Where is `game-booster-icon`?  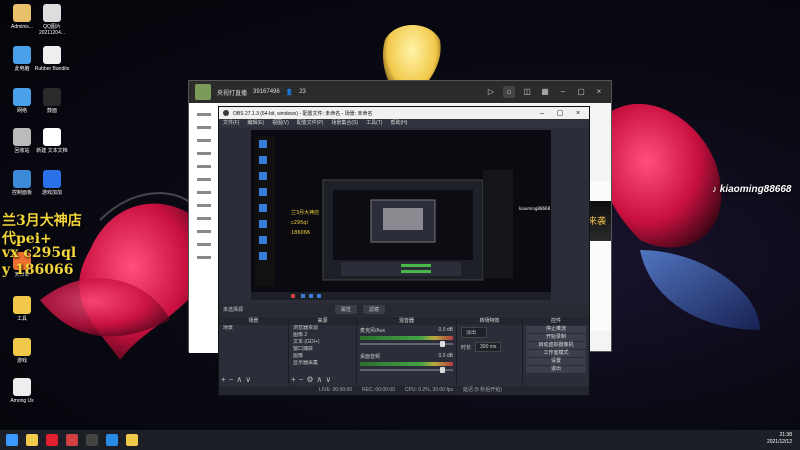 game-booster-icon is located at coordinates (52, 179).